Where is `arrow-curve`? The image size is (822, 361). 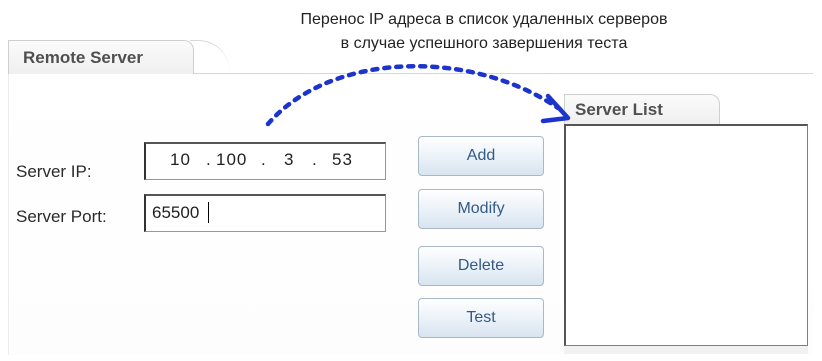
arrow-curve is located at coordinates (413, 95).